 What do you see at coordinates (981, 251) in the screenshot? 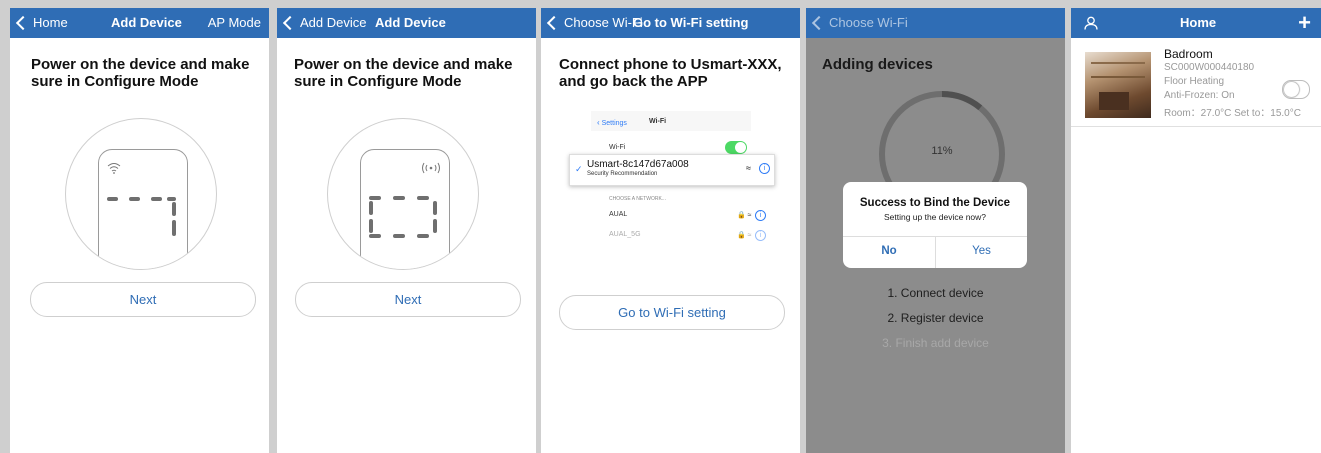
I see `yes-button: Yes` at bounding box center [981, 251].